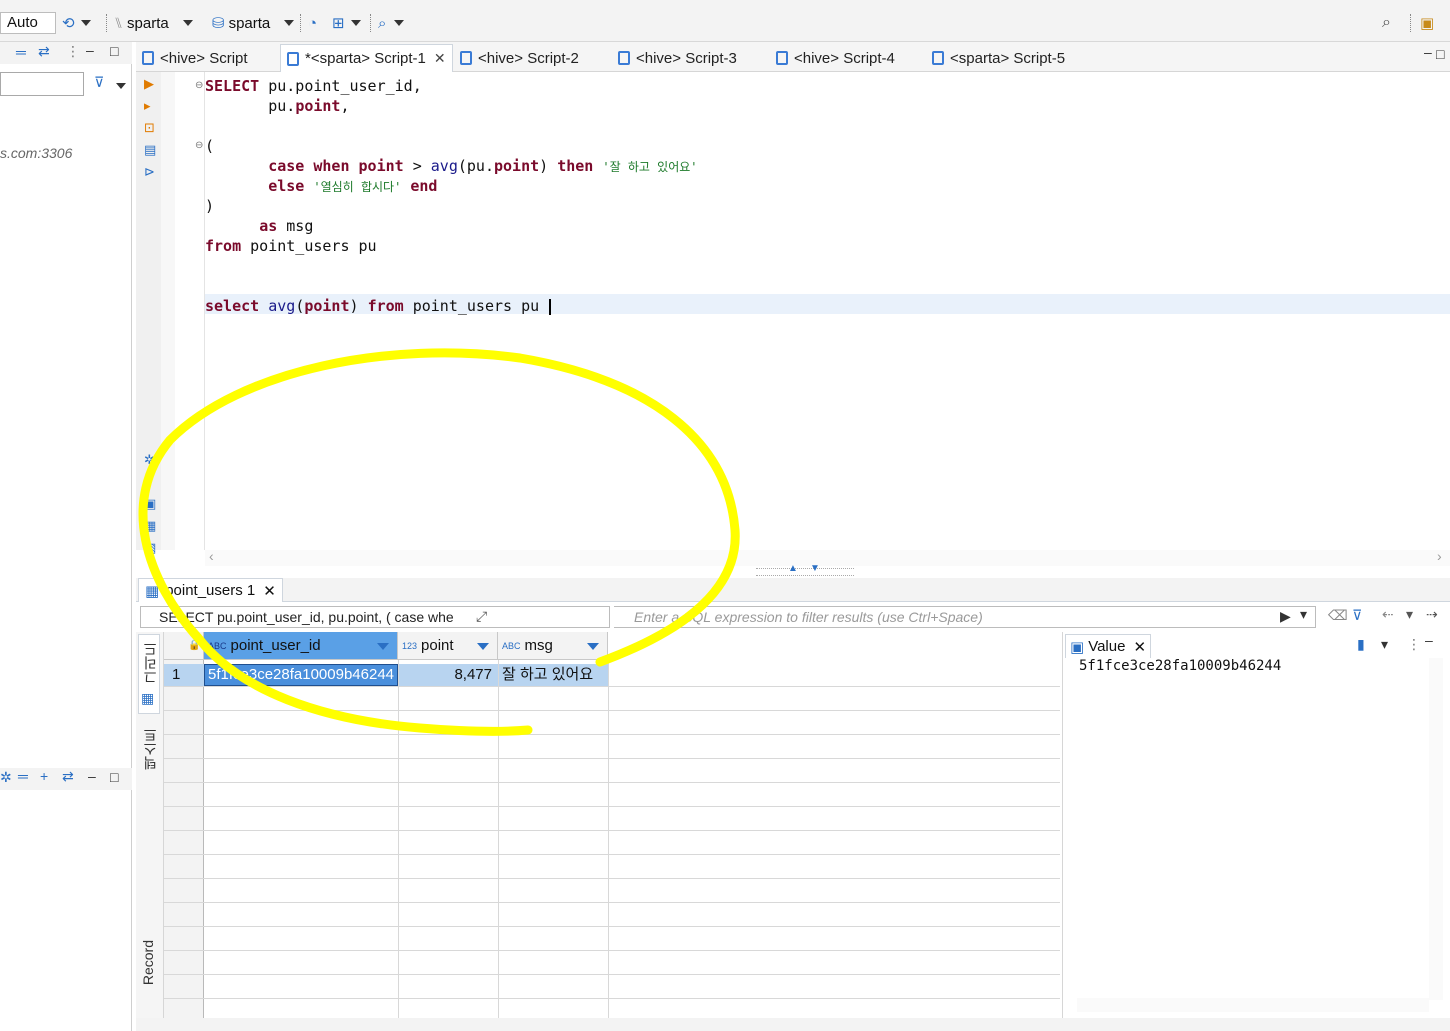  What do you see at coordinates (1108, 646) in the screenshot?
I see `tab-value: ▣ Value ✕` at bounding box center [1108, 646].